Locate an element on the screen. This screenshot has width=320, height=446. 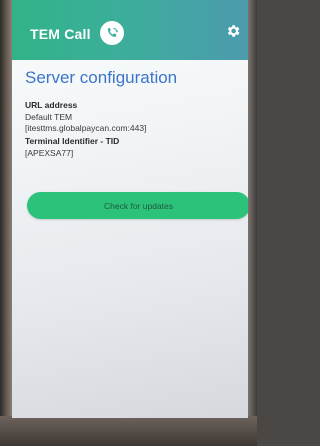
url-name-value: Default TEM is located at coordinates (49, 117).